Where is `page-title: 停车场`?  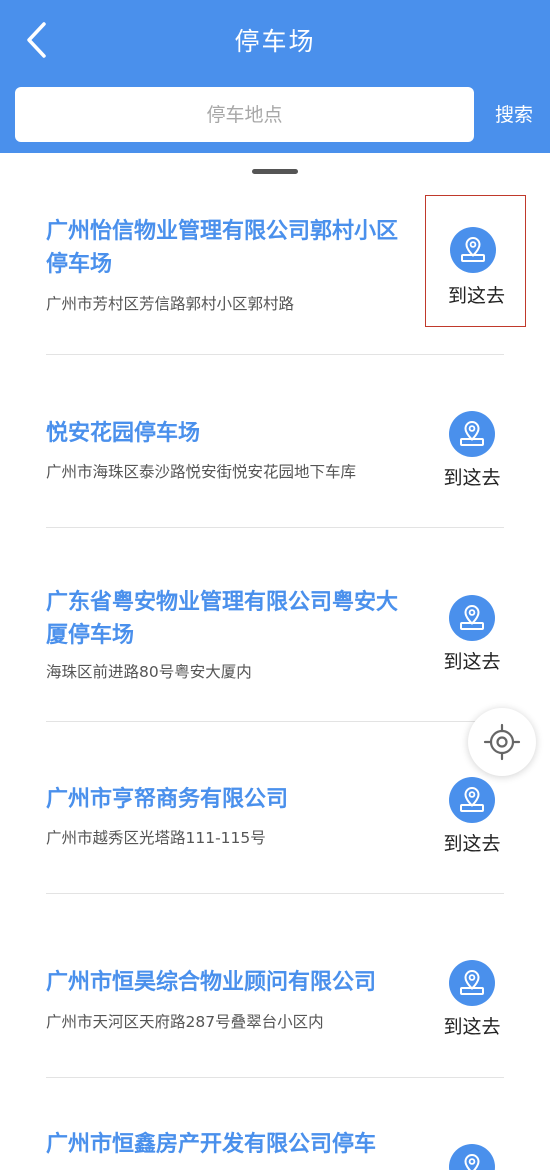
page-title: 停车场 is located at coordinates (275, 41).